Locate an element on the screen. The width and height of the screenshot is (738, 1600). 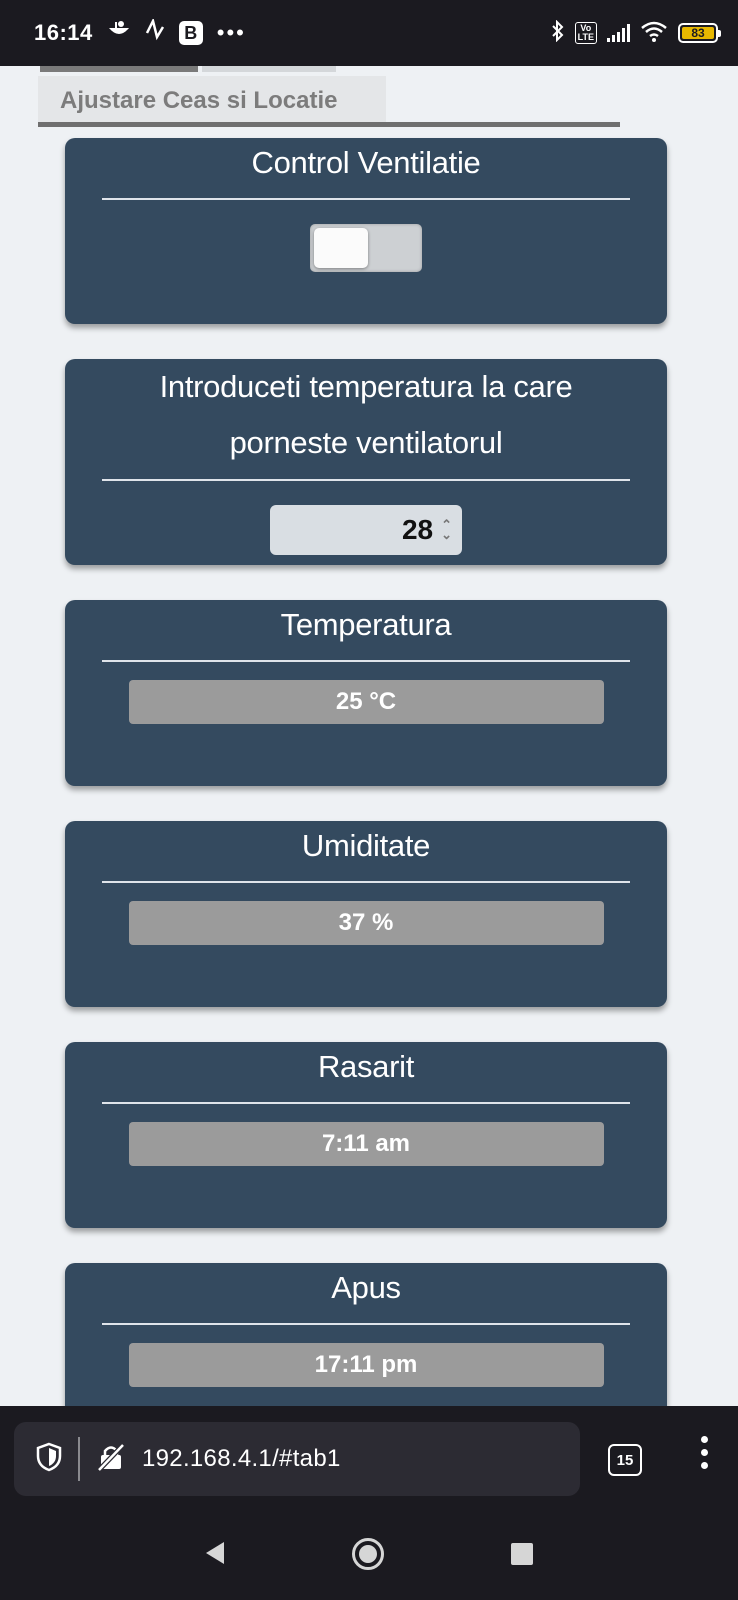
signal-icon is located at coordinates (618, 33).